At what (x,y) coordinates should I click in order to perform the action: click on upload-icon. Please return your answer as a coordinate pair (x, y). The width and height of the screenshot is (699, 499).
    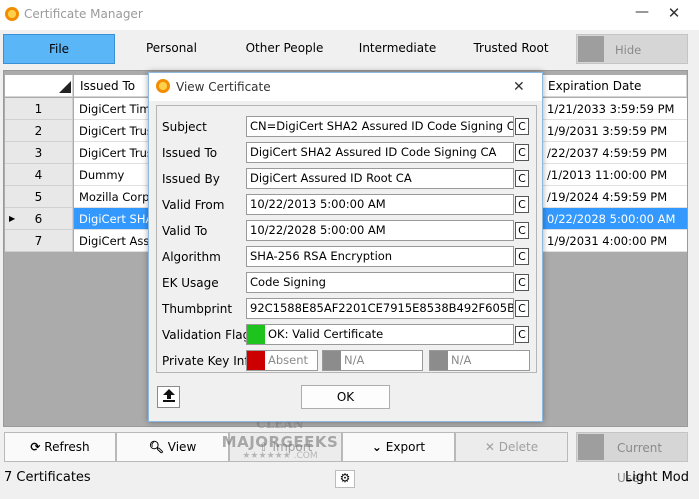
    Looking at the image, I should click on (168, 395).